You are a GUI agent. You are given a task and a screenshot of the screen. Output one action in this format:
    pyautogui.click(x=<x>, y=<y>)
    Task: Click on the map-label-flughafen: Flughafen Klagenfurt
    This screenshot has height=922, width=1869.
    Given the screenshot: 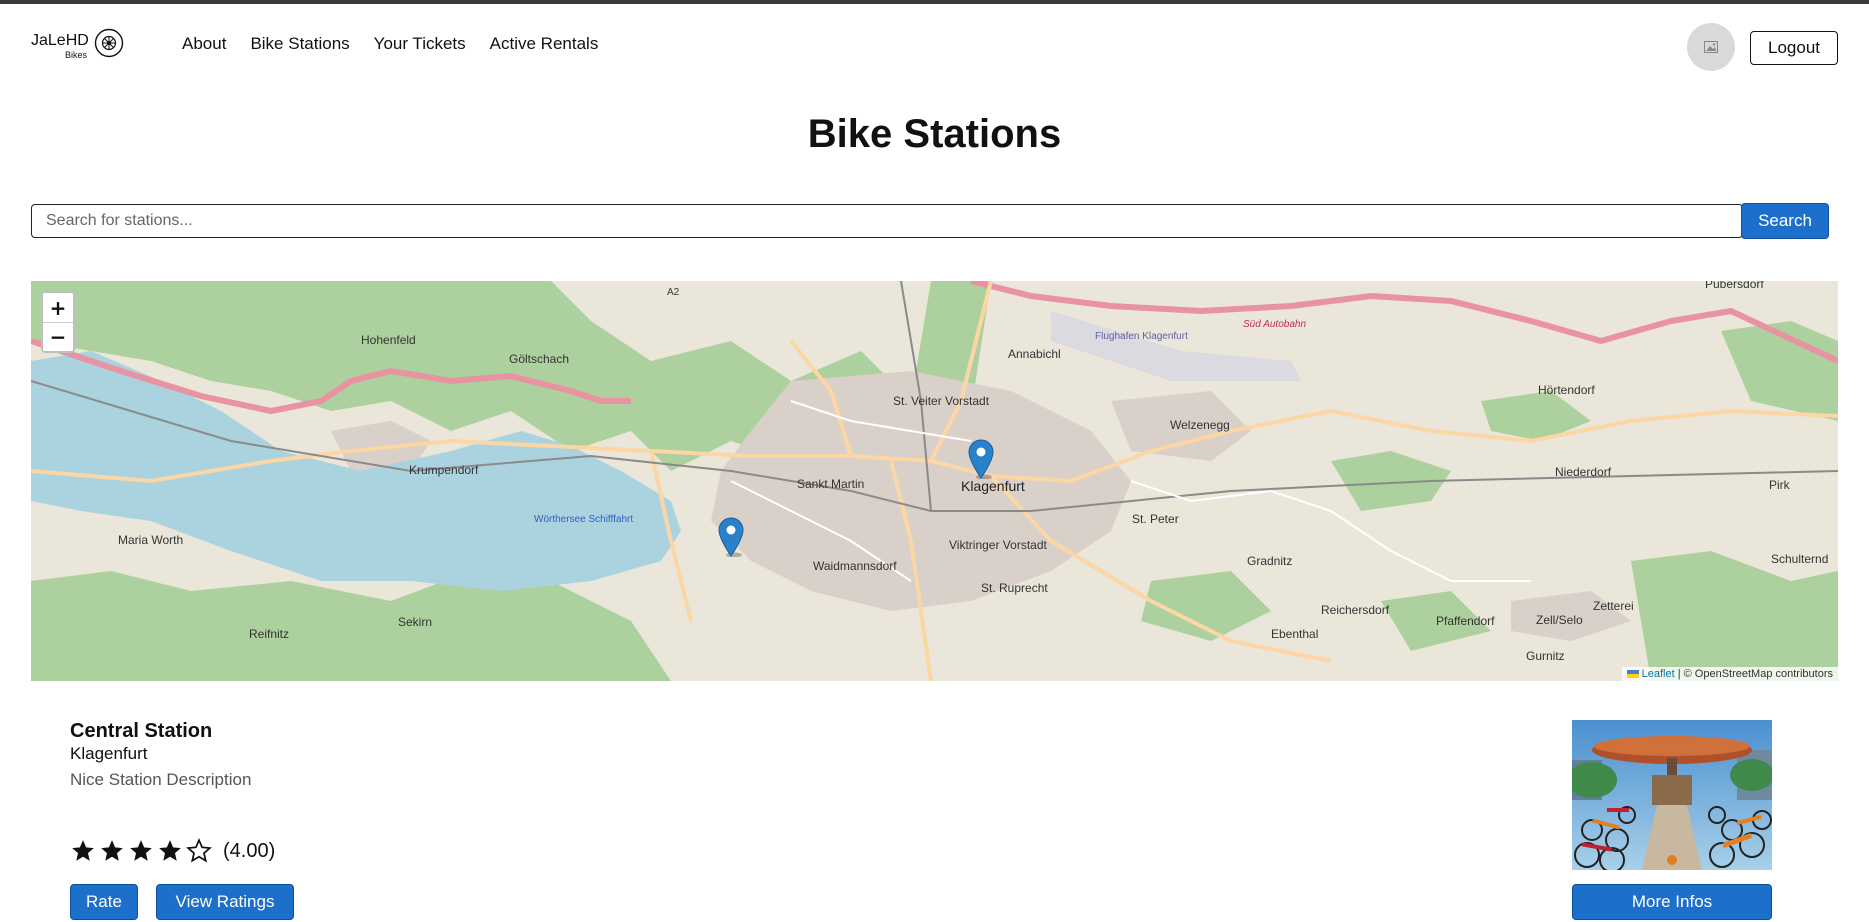 What is the action you would take?
    pyautogui.click(x=1141, y=336)
    